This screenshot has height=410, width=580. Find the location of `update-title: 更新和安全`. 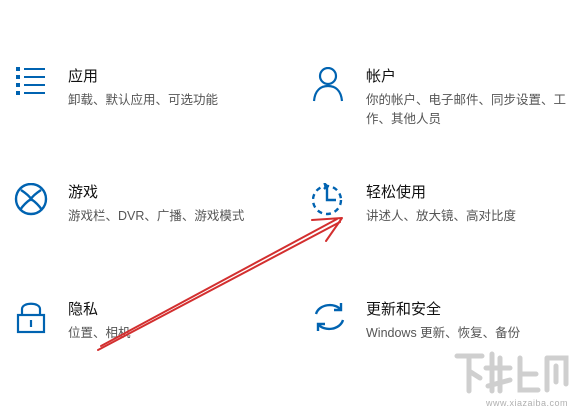

update-title: 更新和安全 is located at coordinates (404, 309).